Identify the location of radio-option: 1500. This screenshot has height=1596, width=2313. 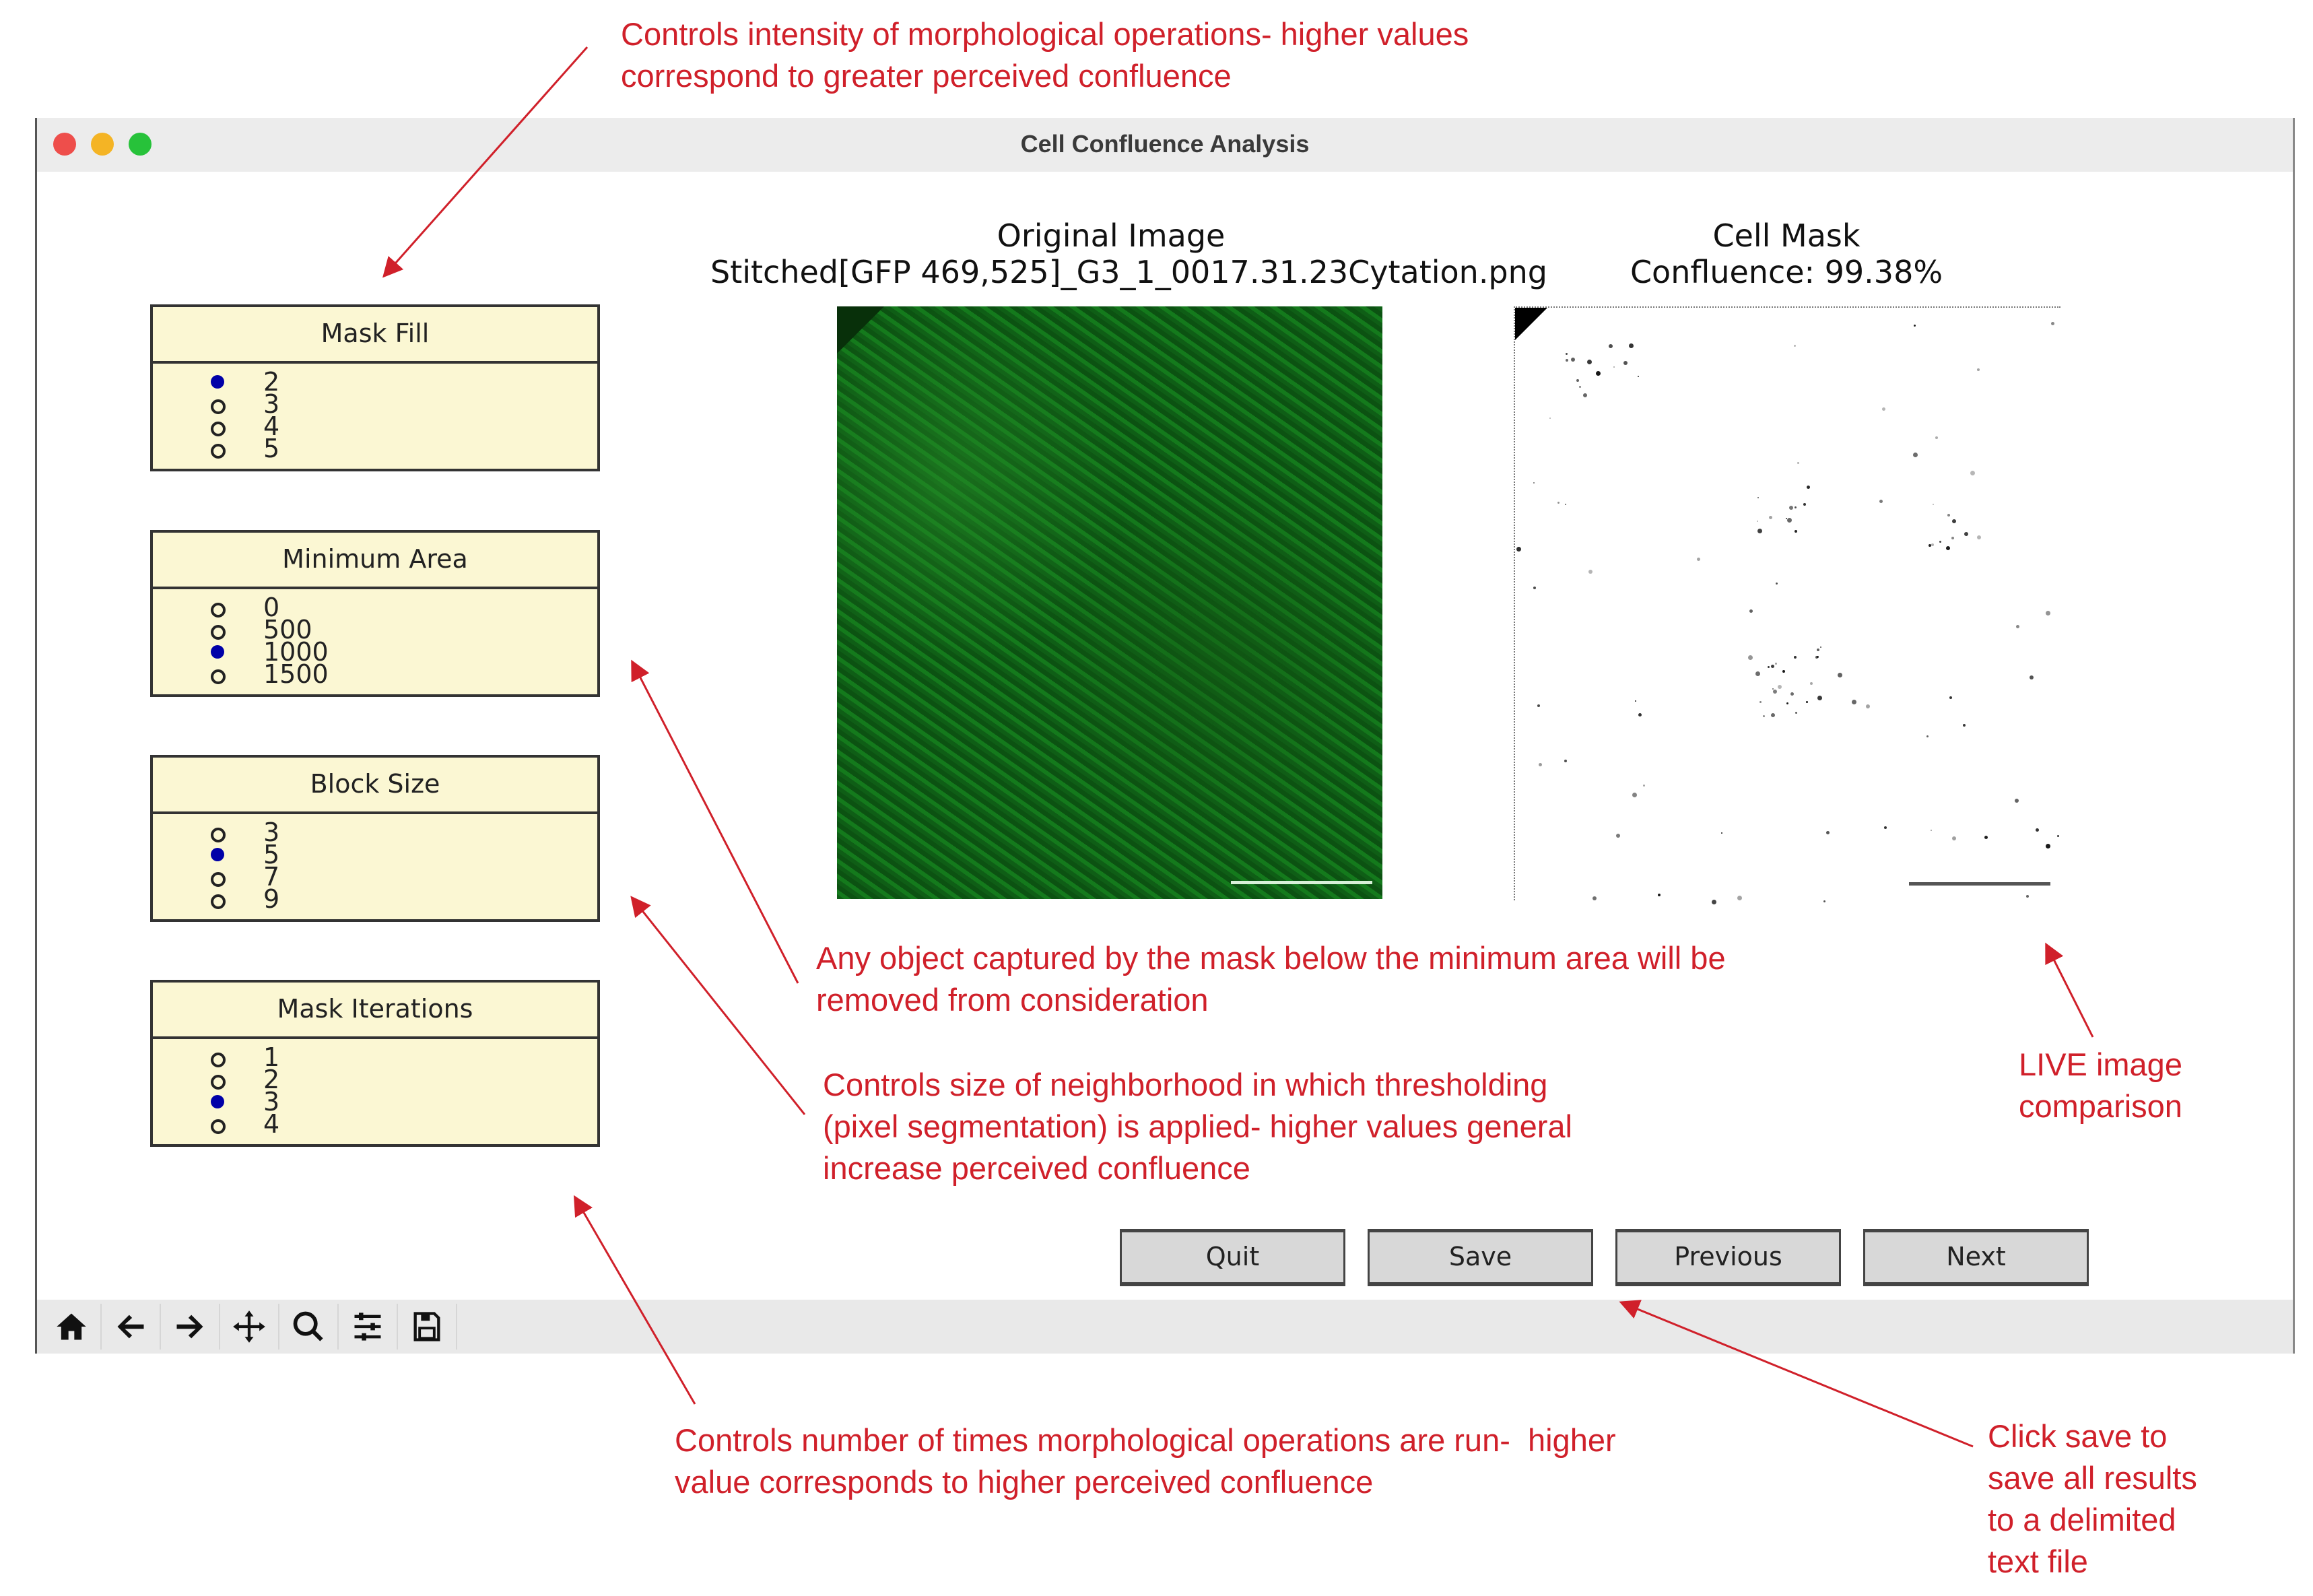
(375, 674).